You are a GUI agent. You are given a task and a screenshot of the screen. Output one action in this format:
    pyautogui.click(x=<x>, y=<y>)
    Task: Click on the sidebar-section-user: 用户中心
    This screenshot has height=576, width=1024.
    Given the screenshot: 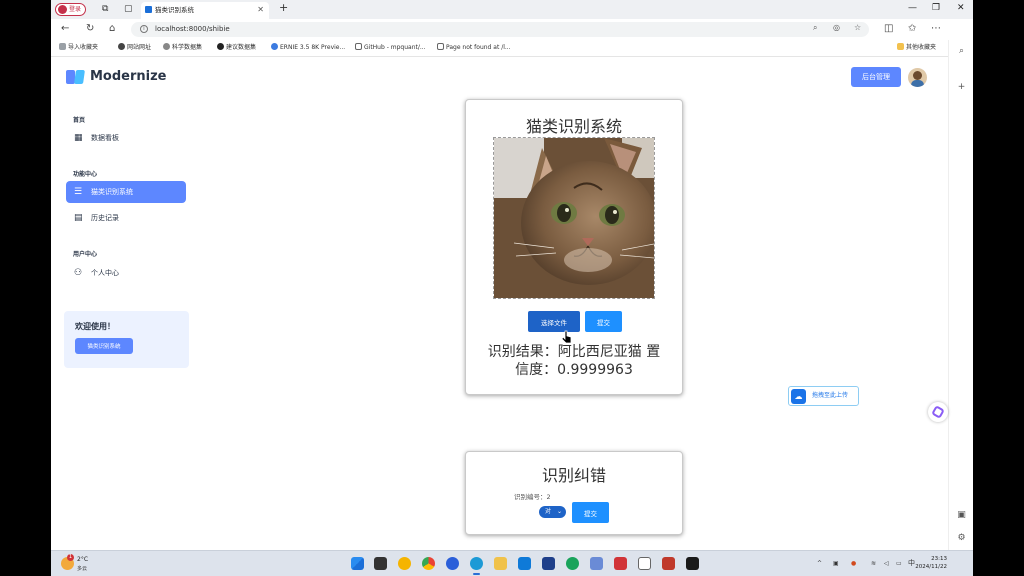 What is the action you would take?
    pyautogui.click(x=85, y=254)
    